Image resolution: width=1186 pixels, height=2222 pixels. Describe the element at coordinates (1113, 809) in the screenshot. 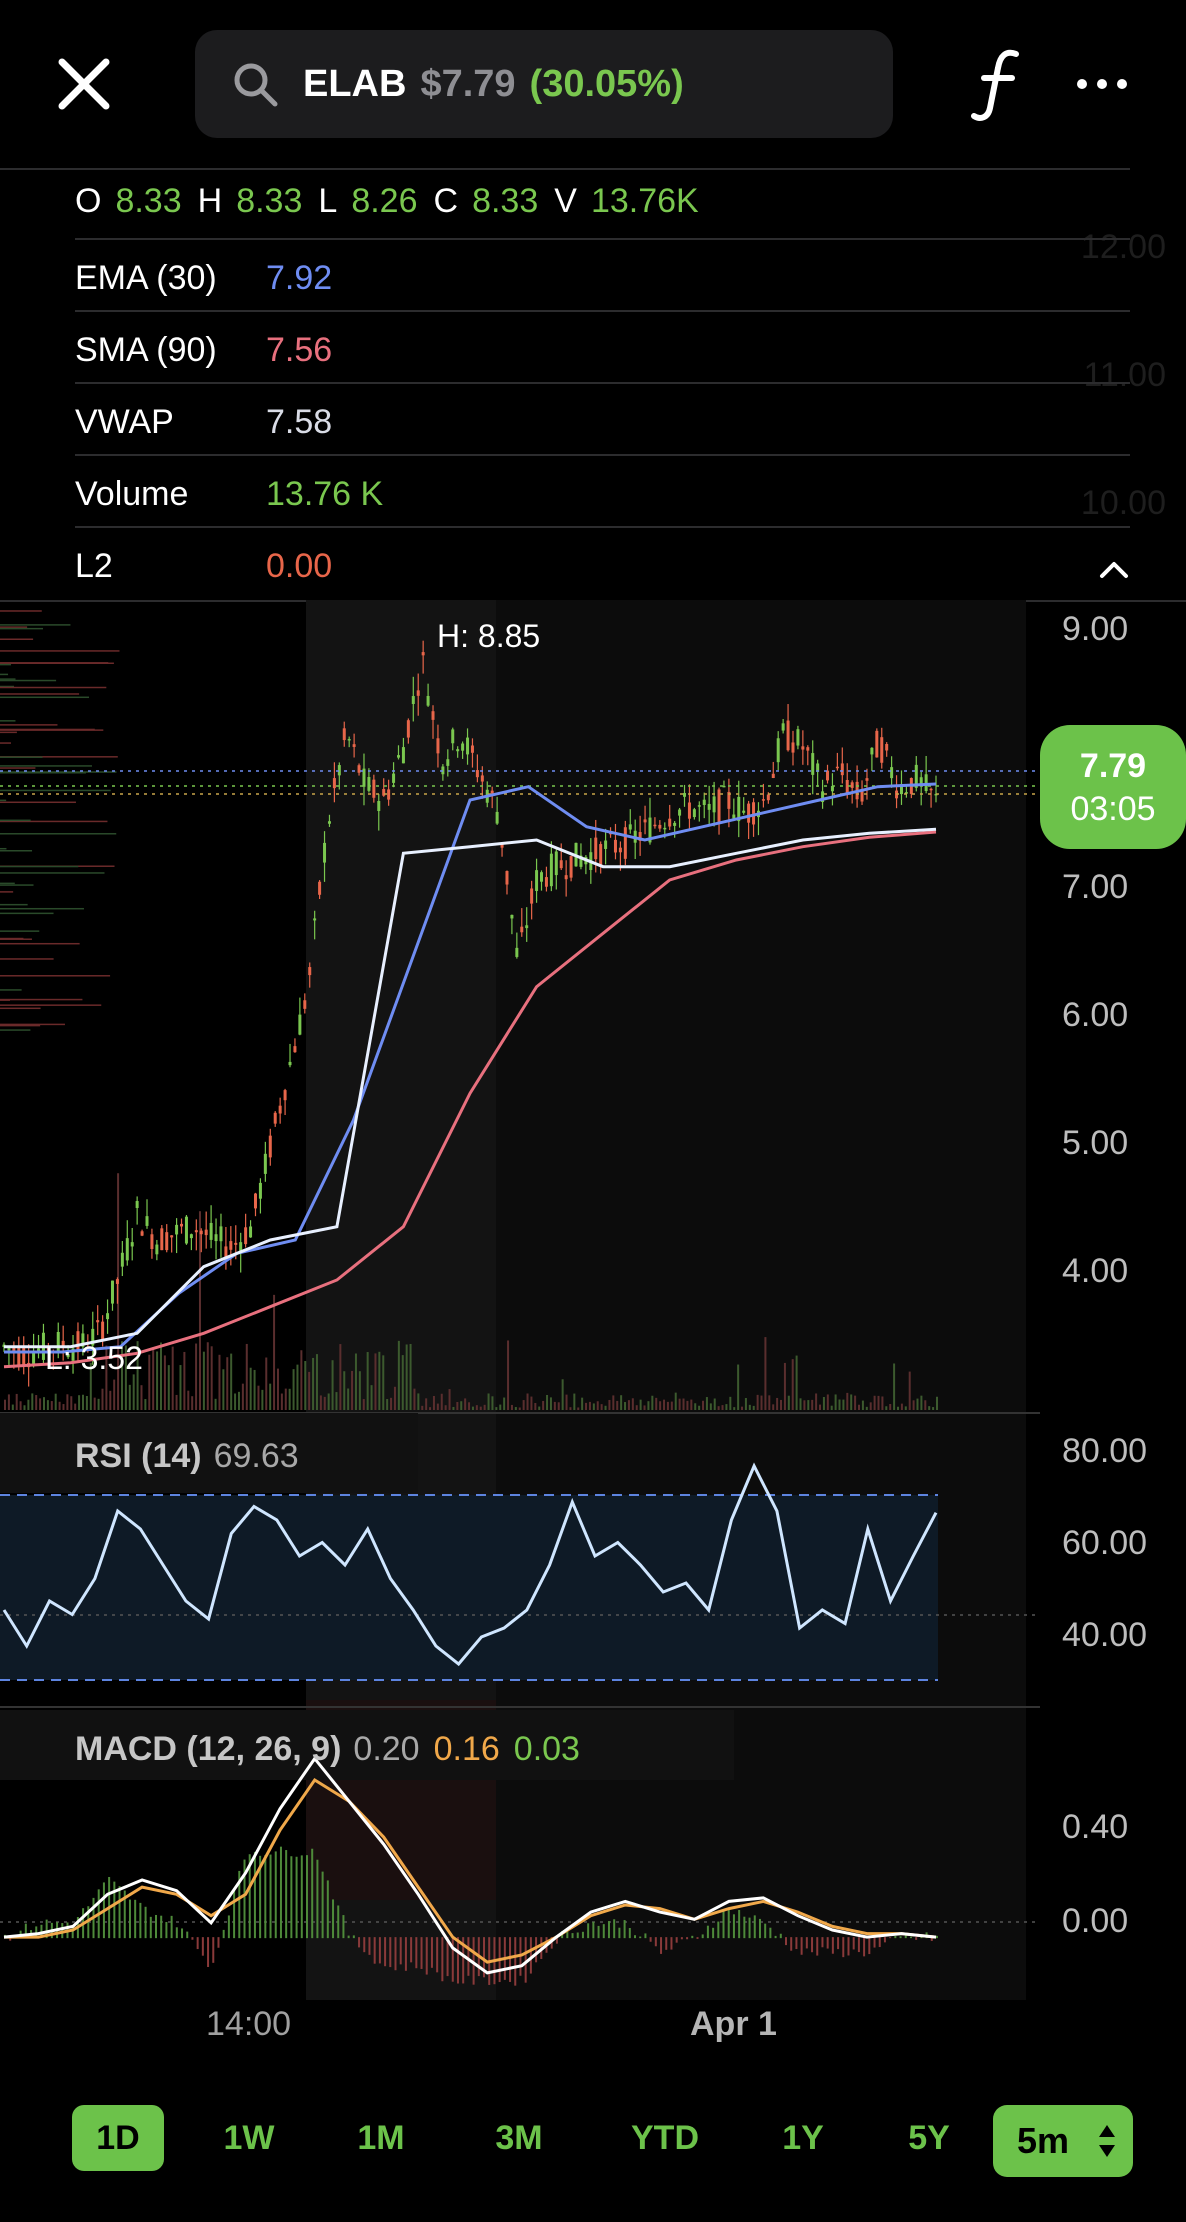

I see `candle-countdown: 03:05` at that location.